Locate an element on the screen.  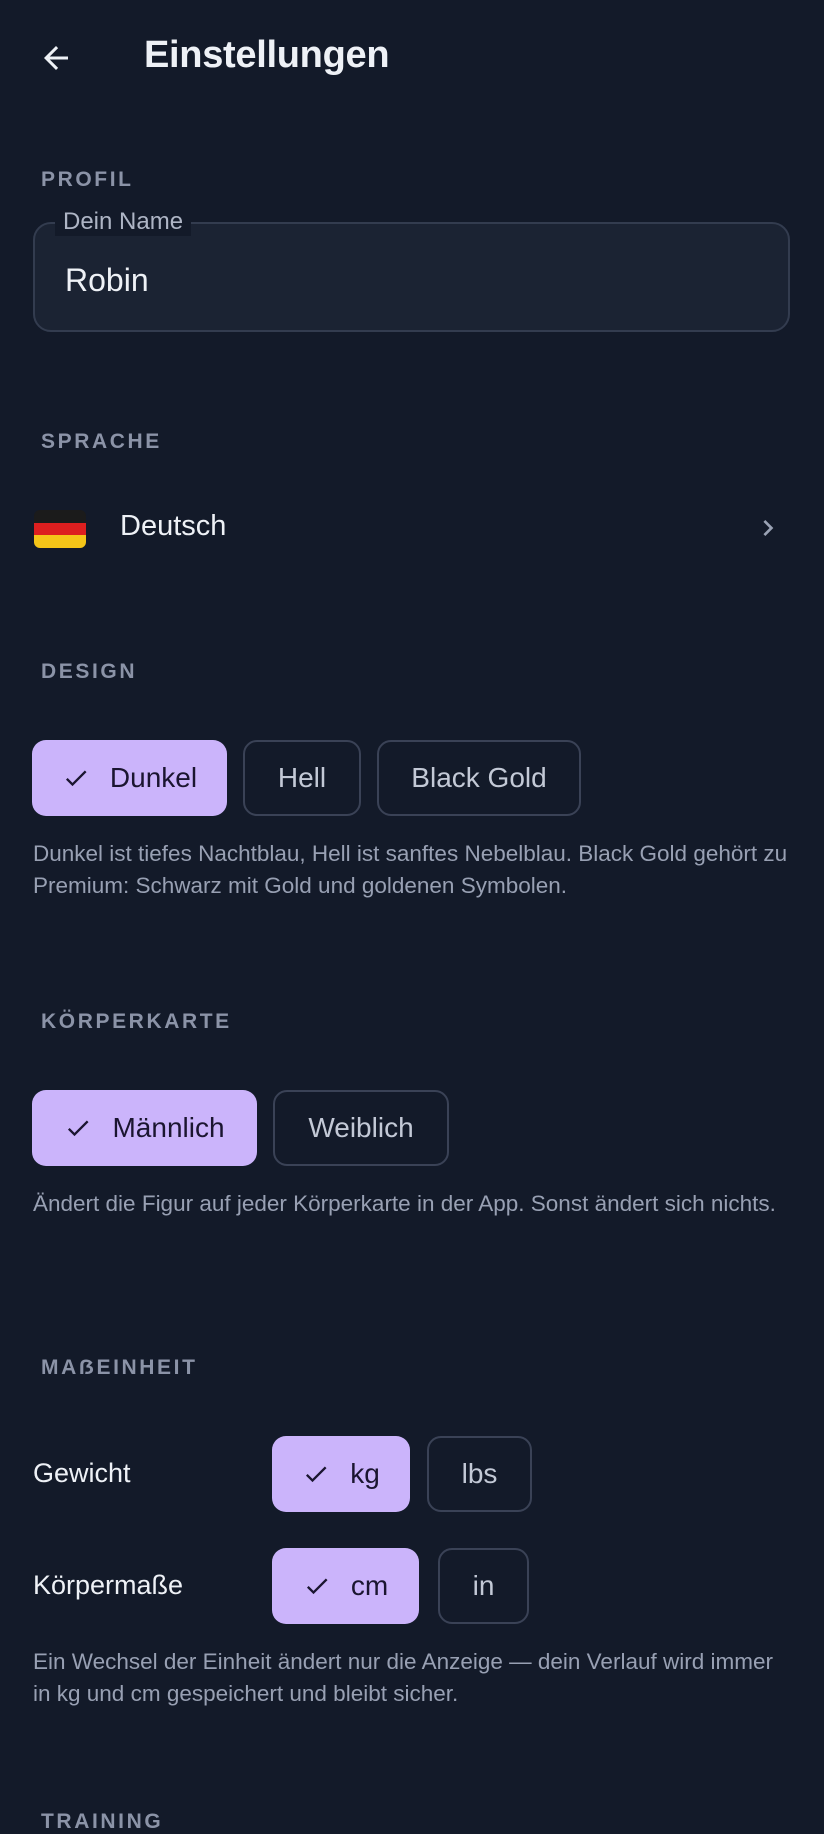
theme-chip-dunkel: Dunkel is located at coordinates (129, 778).